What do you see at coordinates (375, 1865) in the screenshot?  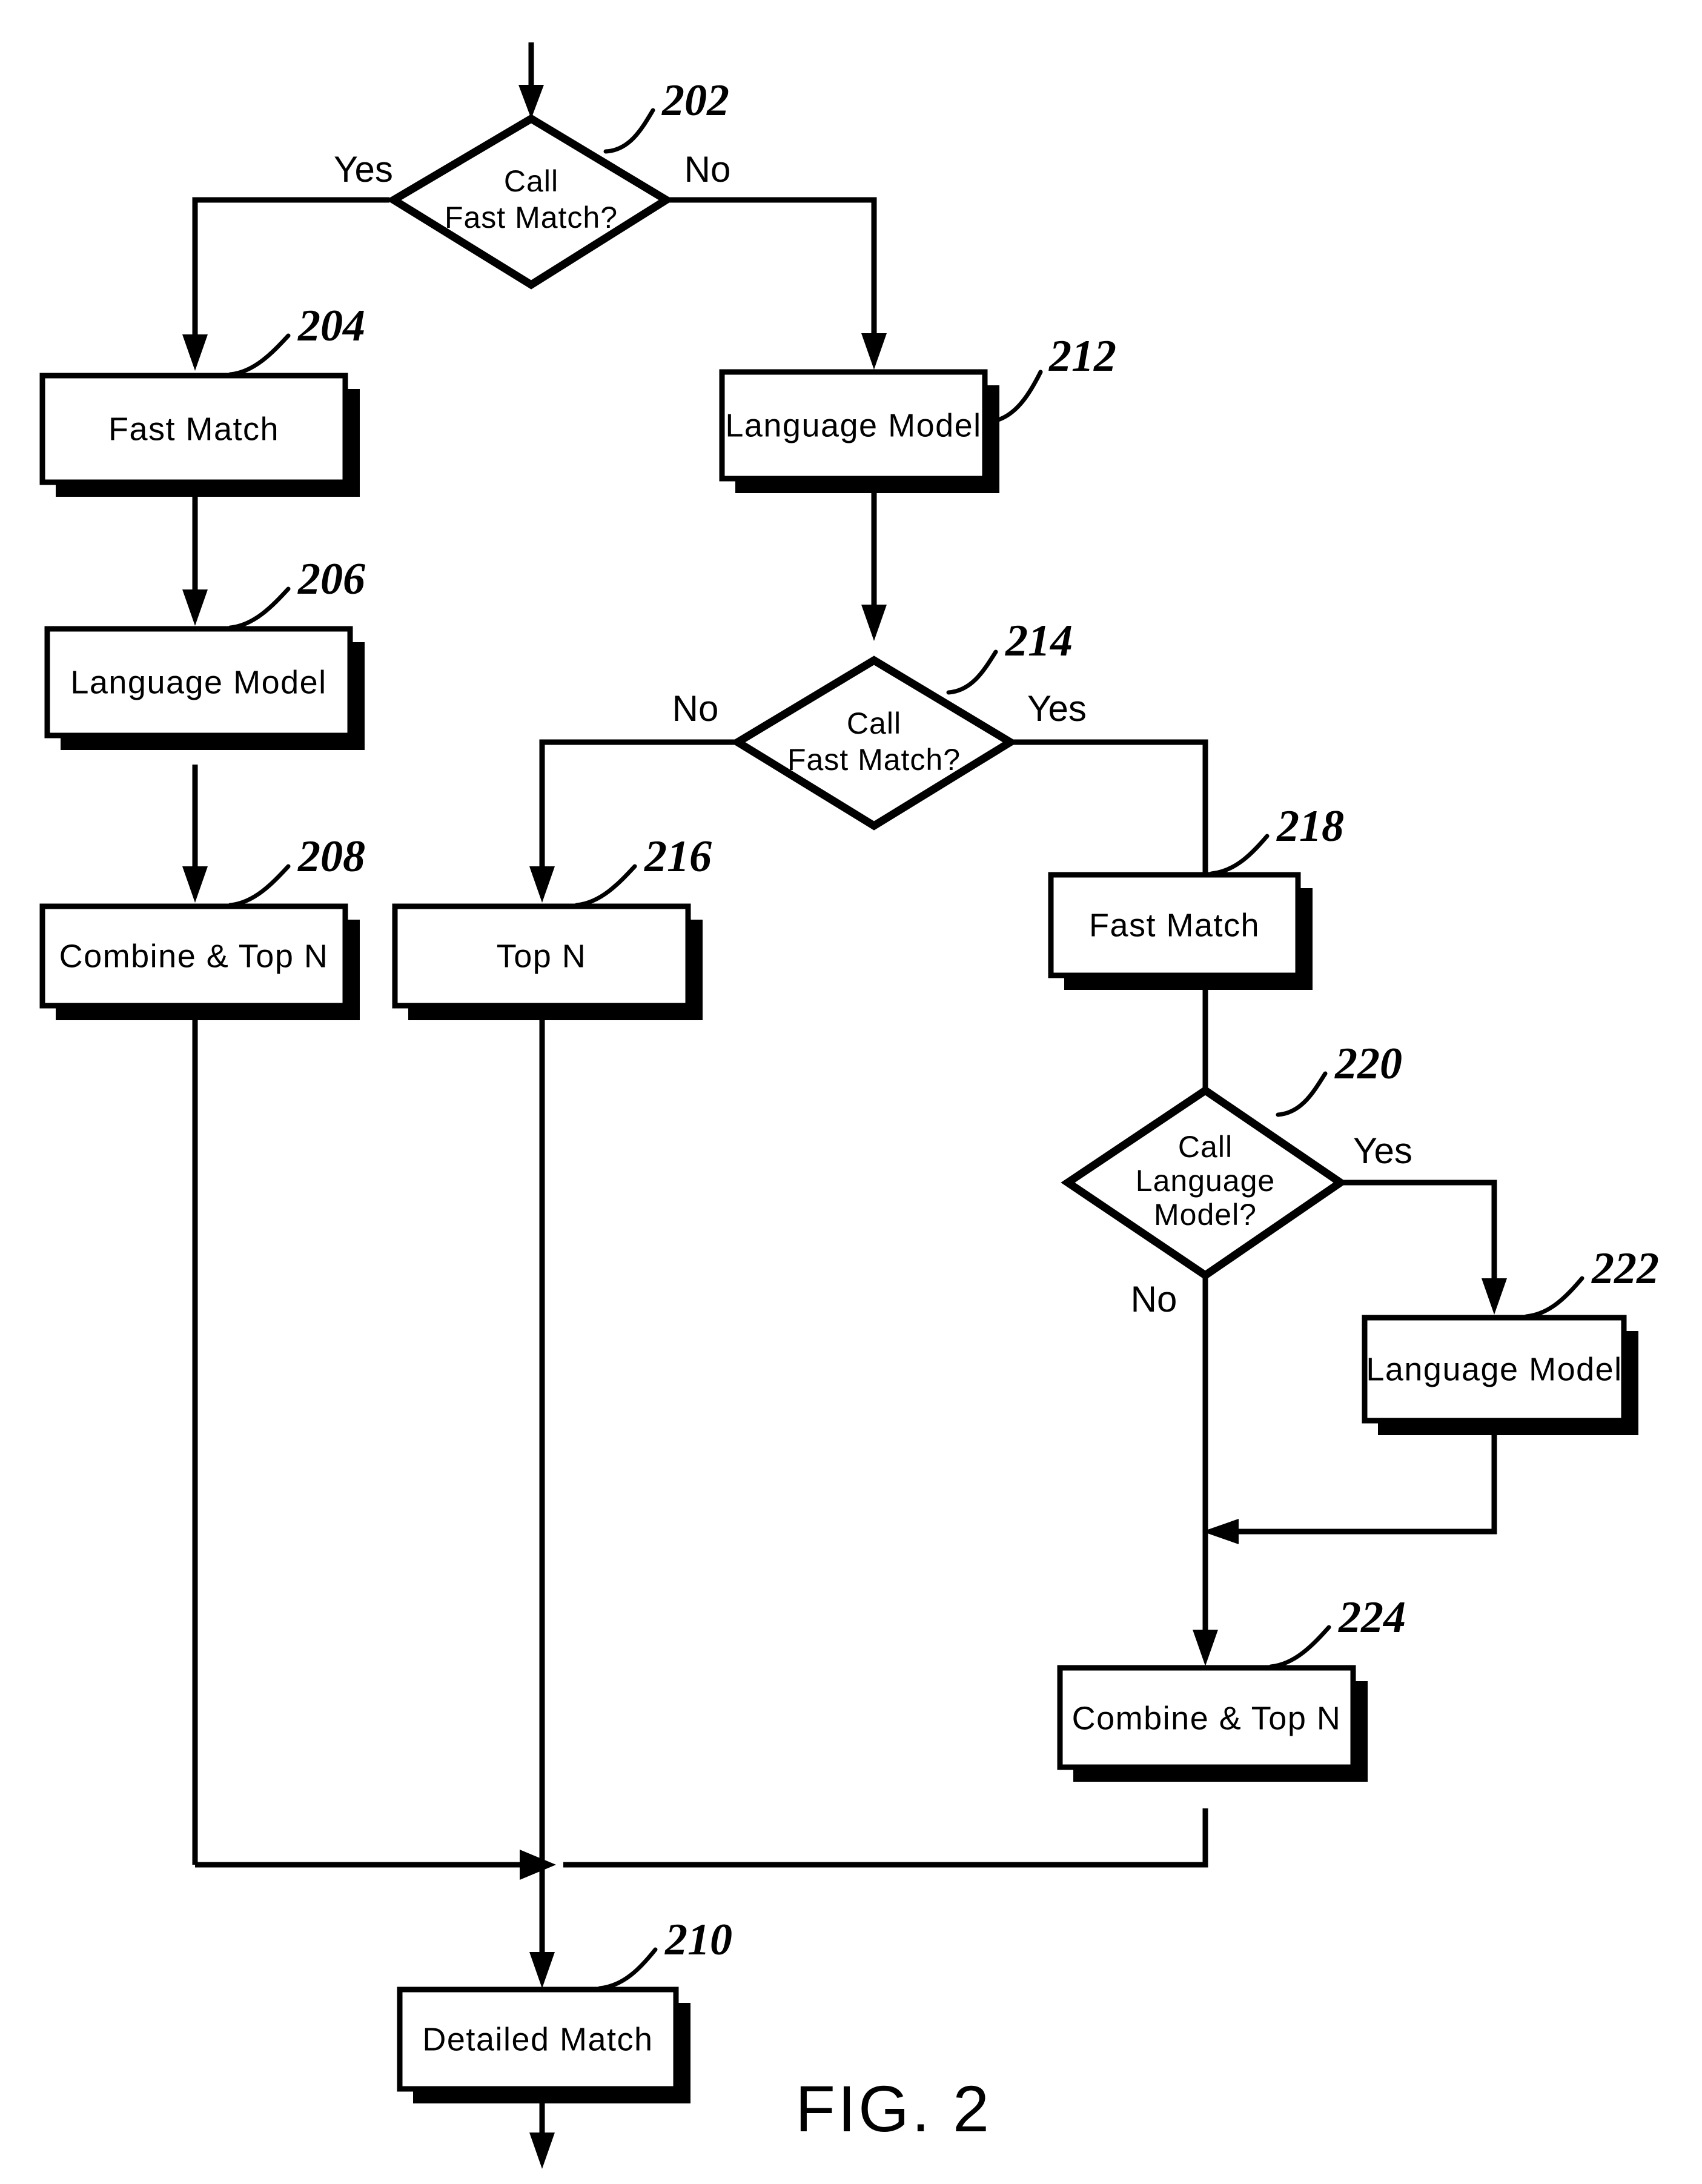 I see `connector-bottom-merge-bar` at bounding box center [375, 1865].